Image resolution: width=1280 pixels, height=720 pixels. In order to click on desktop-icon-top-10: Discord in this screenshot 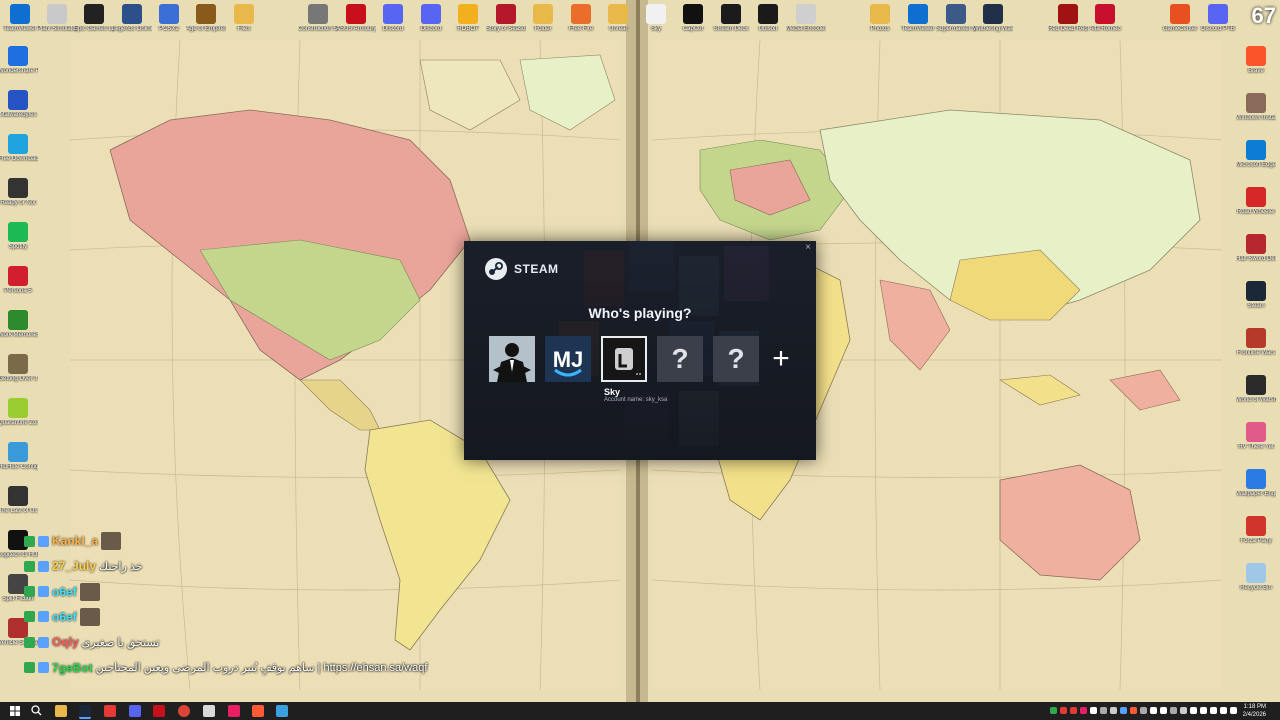, I will do `click(431, 18)`.